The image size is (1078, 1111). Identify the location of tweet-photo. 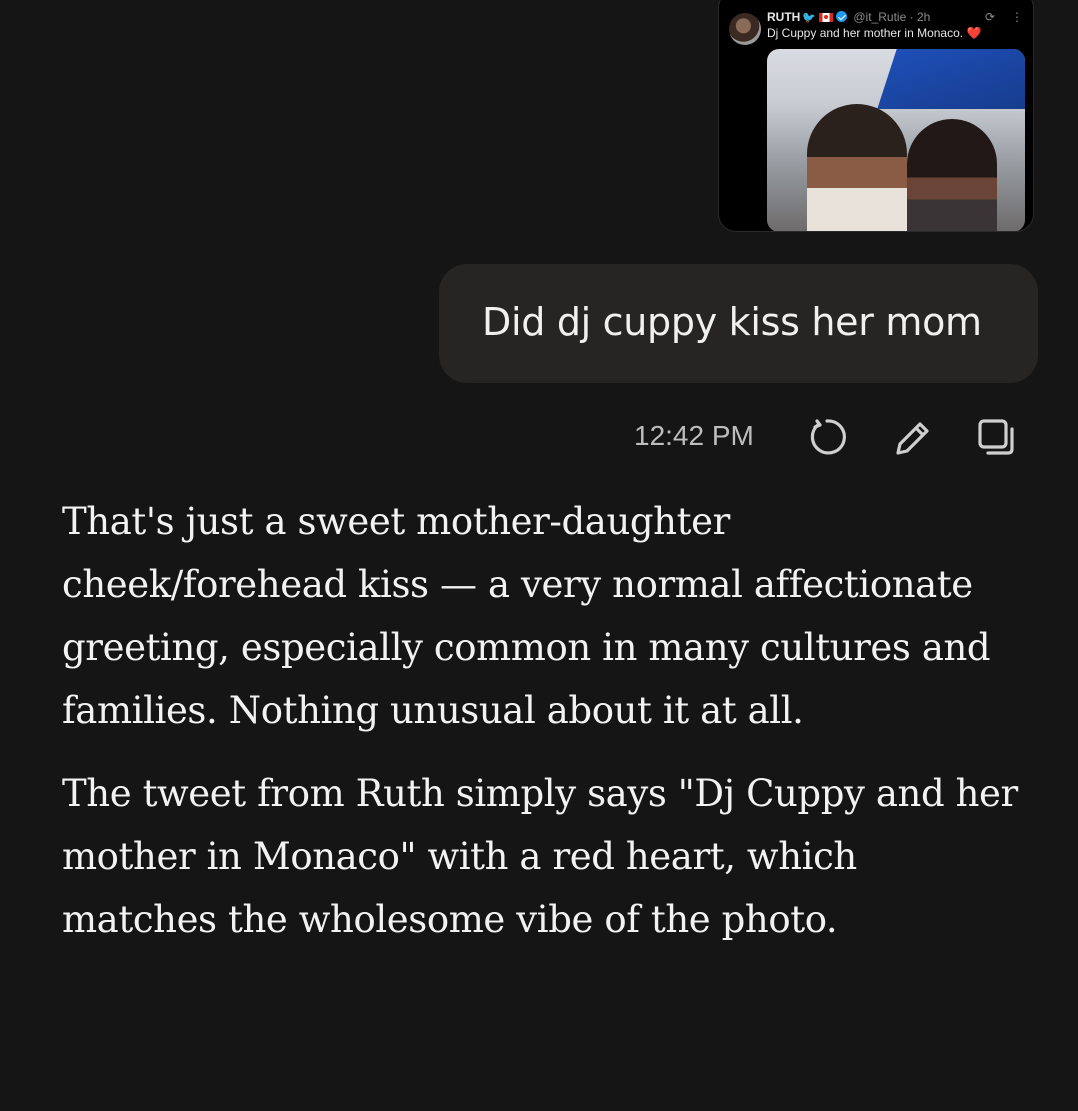
(896, 140).